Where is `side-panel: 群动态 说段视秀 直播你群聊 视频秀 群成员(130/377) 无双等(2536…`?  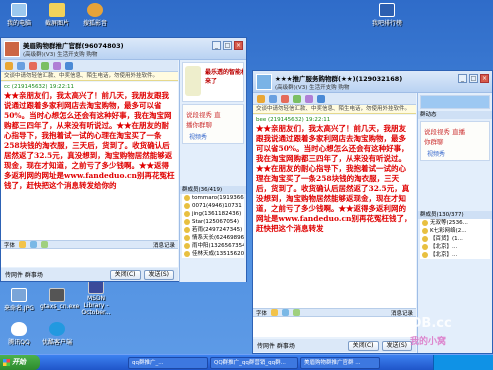
side-panel: 群动态 说段视秀 直播你群聊 视频秀 群成员(130/377) 无双等(2536… is located at coordinates (454, 223).